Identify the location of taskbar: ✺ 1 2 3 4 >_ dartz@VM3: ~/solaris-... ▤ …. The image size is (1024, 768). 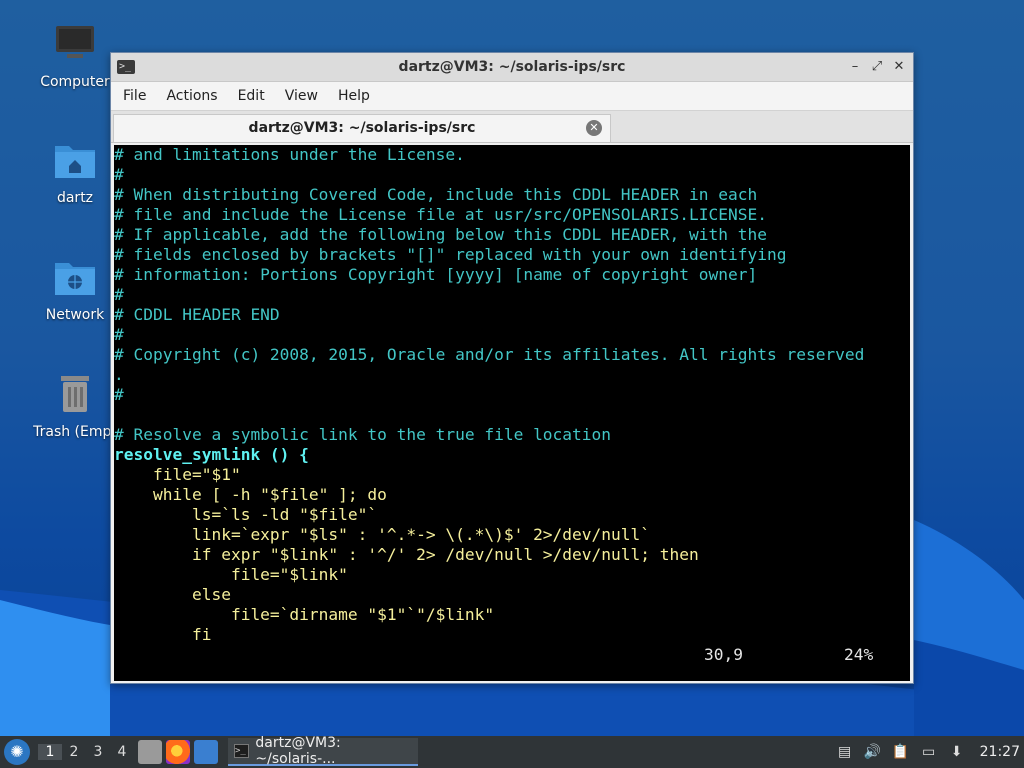
(512, 751).